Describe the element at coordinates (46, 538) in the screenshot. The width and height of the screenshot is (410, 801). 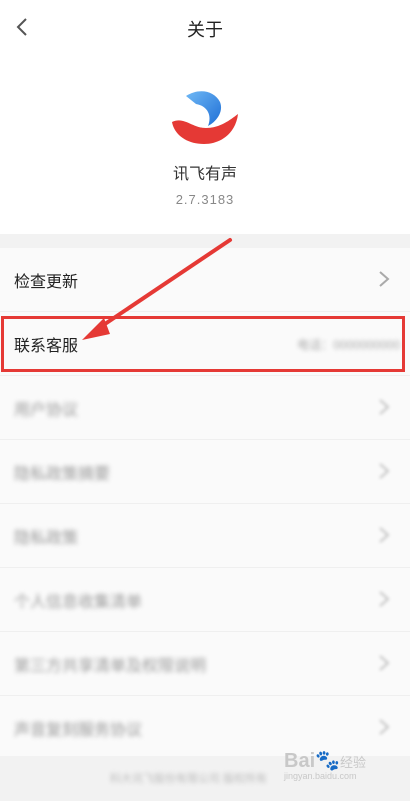
I see `list-item-label: 隐私政策` at that location.